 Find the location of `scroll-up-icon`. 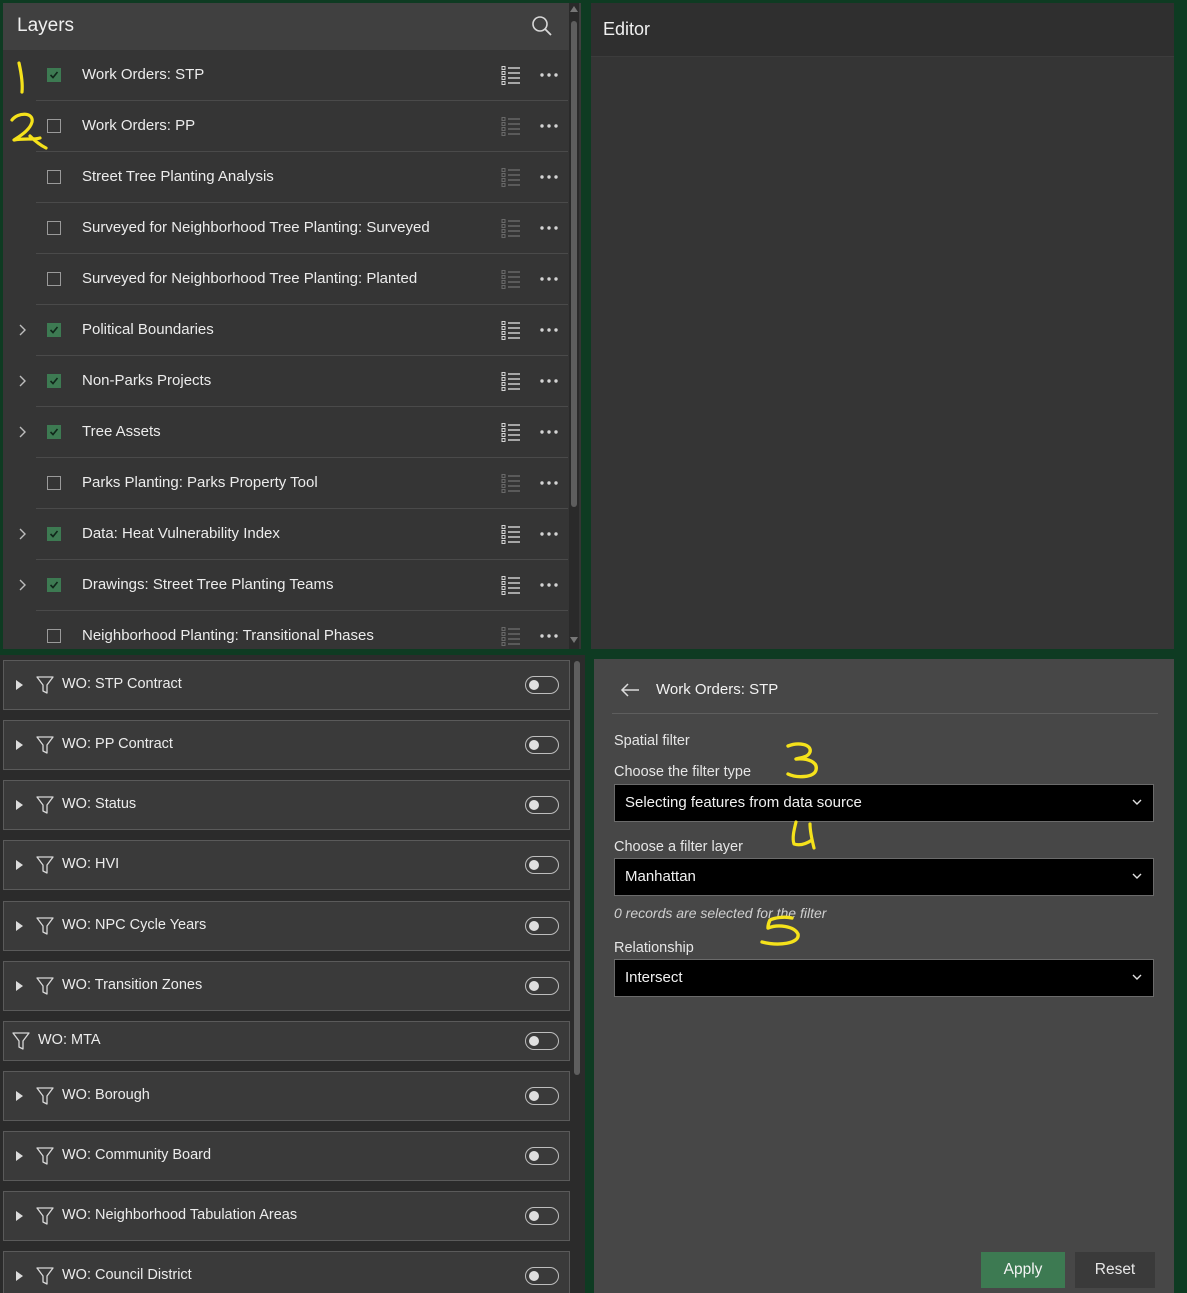

scroll-up-icon is located at coordinates (574, 9).